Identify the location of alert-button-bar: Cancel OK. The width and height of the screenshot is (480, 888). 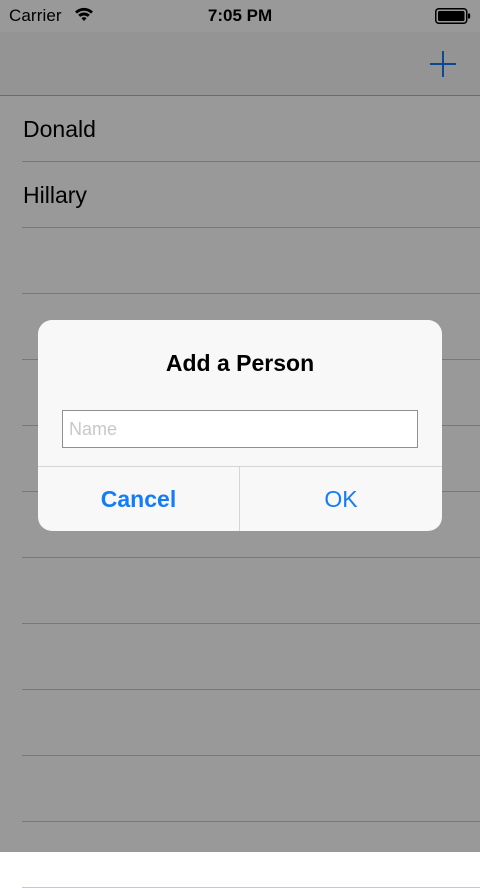
(240, 498).